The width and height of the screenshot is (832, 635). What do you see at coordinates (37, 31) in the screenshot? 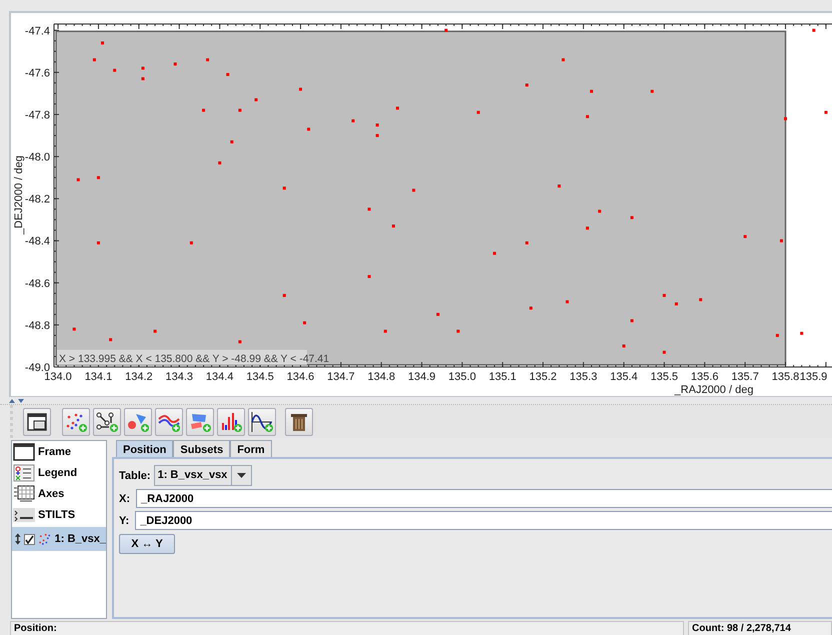
I see `tick-label: -47.4` at bounding box center [37, 31].